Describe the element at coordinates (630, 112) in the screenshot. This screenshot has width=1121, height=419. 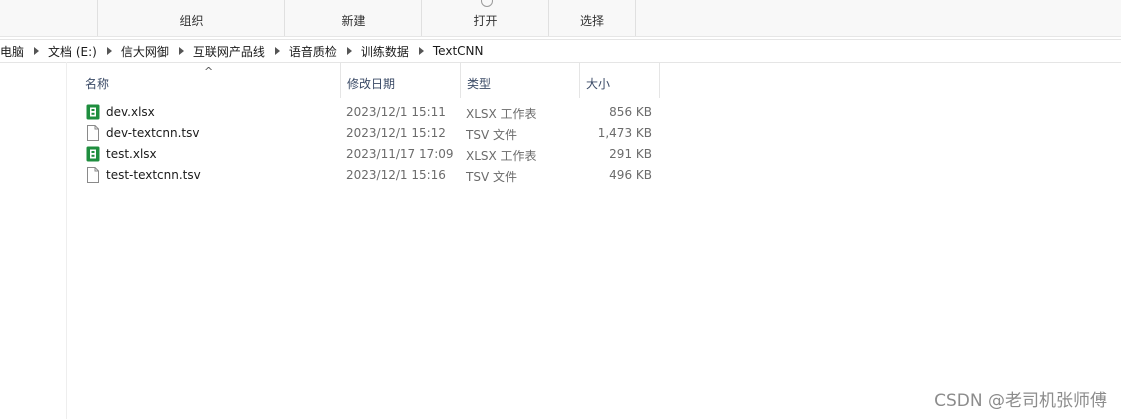
I see `file-size: 856 KB` at that location.